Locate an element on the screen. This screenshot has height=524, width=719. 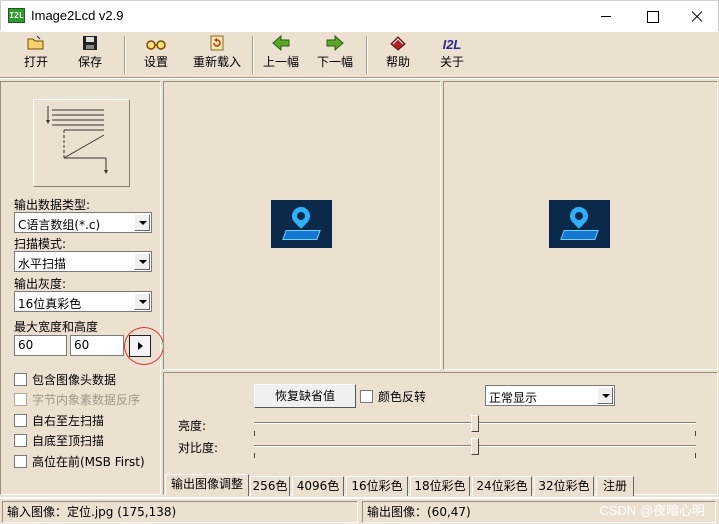
next-button: 下一幅 is located at coordinates (335, 54).